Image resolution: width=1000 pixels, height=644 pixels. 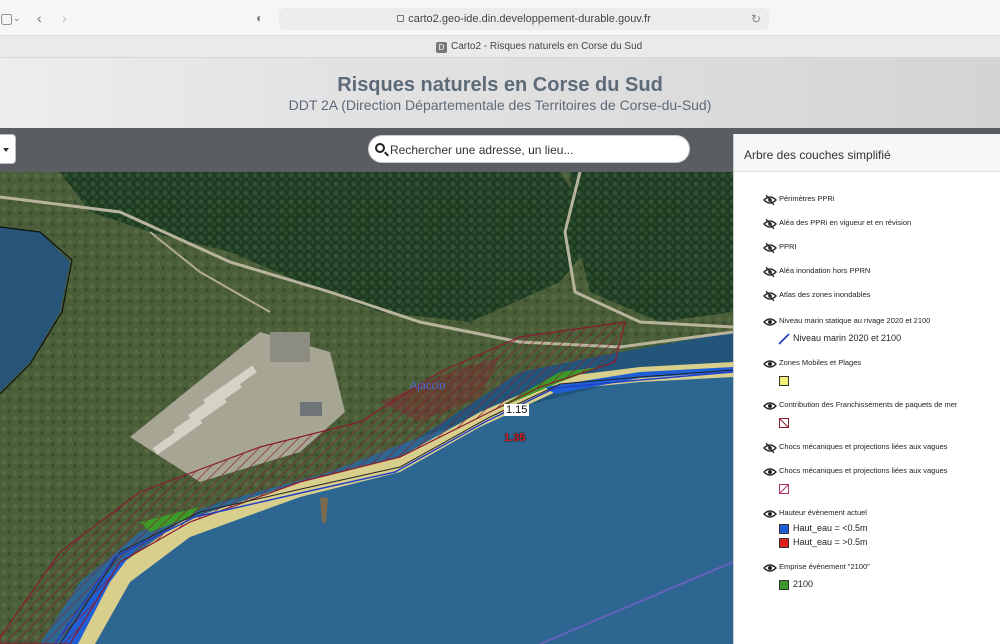 What do you see at coordinates (515, 438) in the screenshot?
I see `value-label: 1.35` at bounding box center [515, 438].